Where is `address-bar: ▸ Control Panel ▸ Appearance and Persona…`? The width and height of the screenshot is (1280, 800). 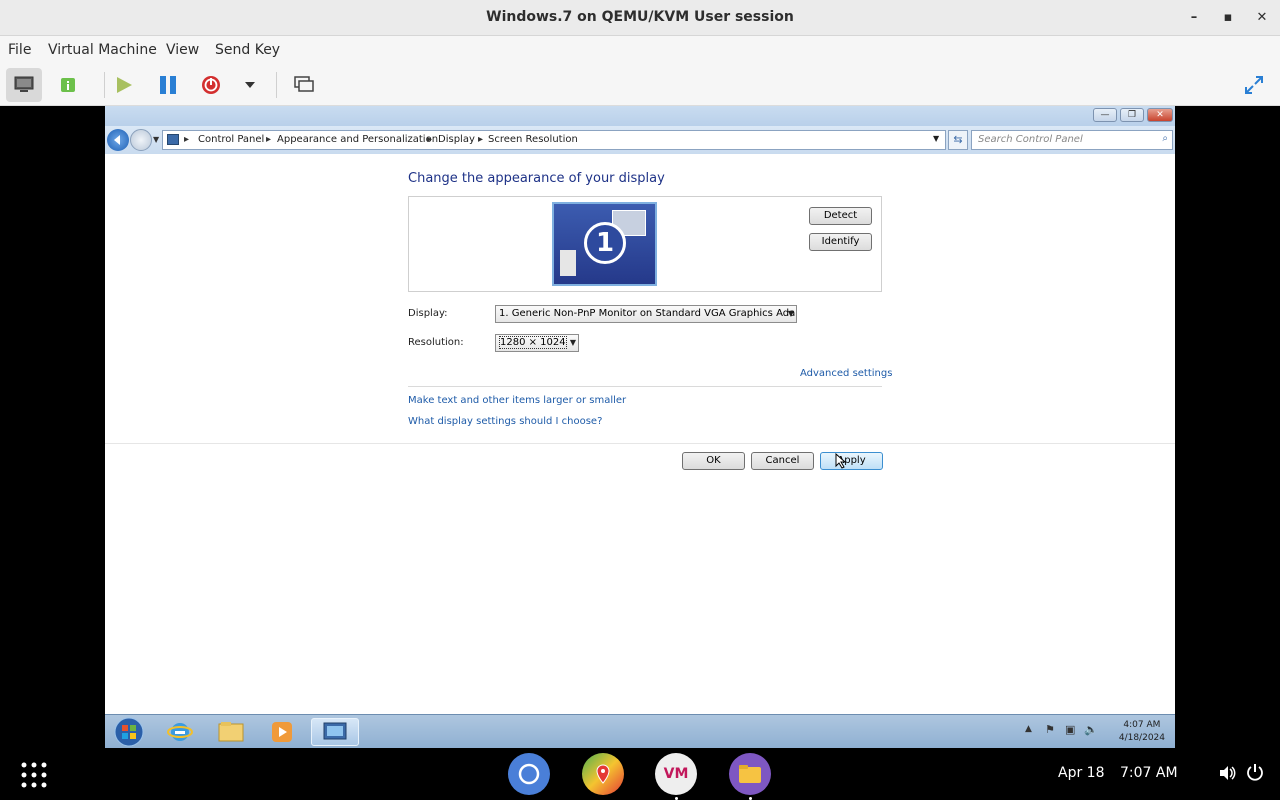
address-bar: ▸ Control Panel ▸ Appearance and Persona… is located at coordinates (554, 140).